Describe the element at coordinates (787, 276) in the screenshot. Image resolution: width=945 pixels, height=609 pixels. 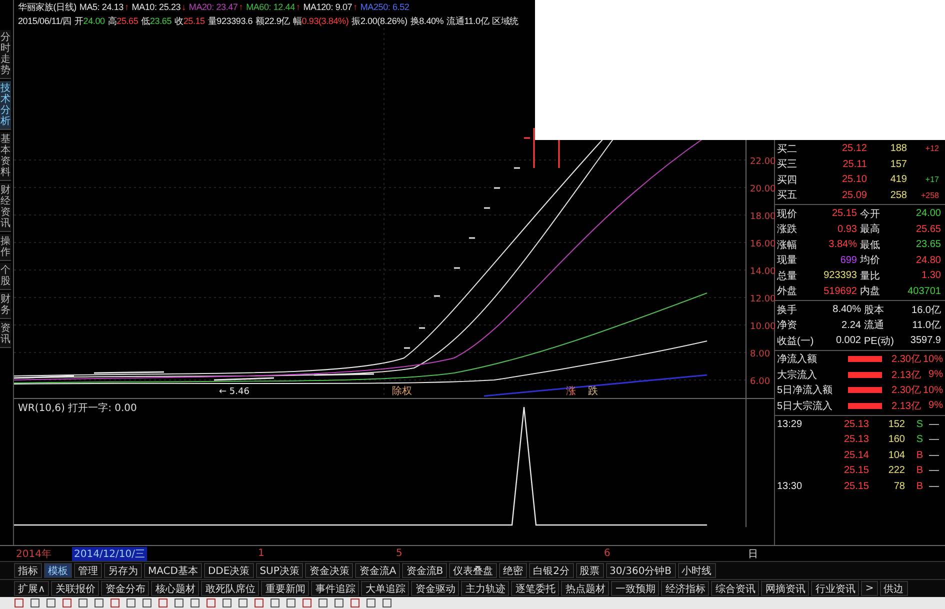
I see `stat-label: 总量` at that location.